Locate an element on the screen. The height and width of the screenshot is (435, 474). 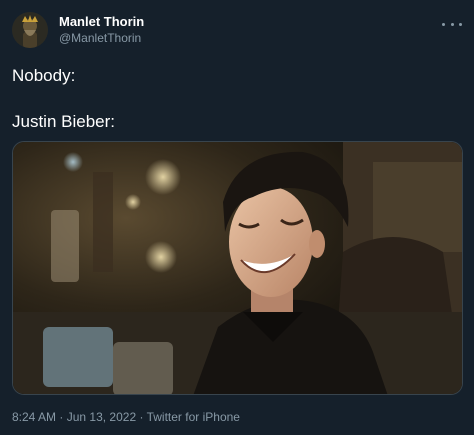
tweet-text-line-2: Justin Bieber: is located at coordinates (63, 121).